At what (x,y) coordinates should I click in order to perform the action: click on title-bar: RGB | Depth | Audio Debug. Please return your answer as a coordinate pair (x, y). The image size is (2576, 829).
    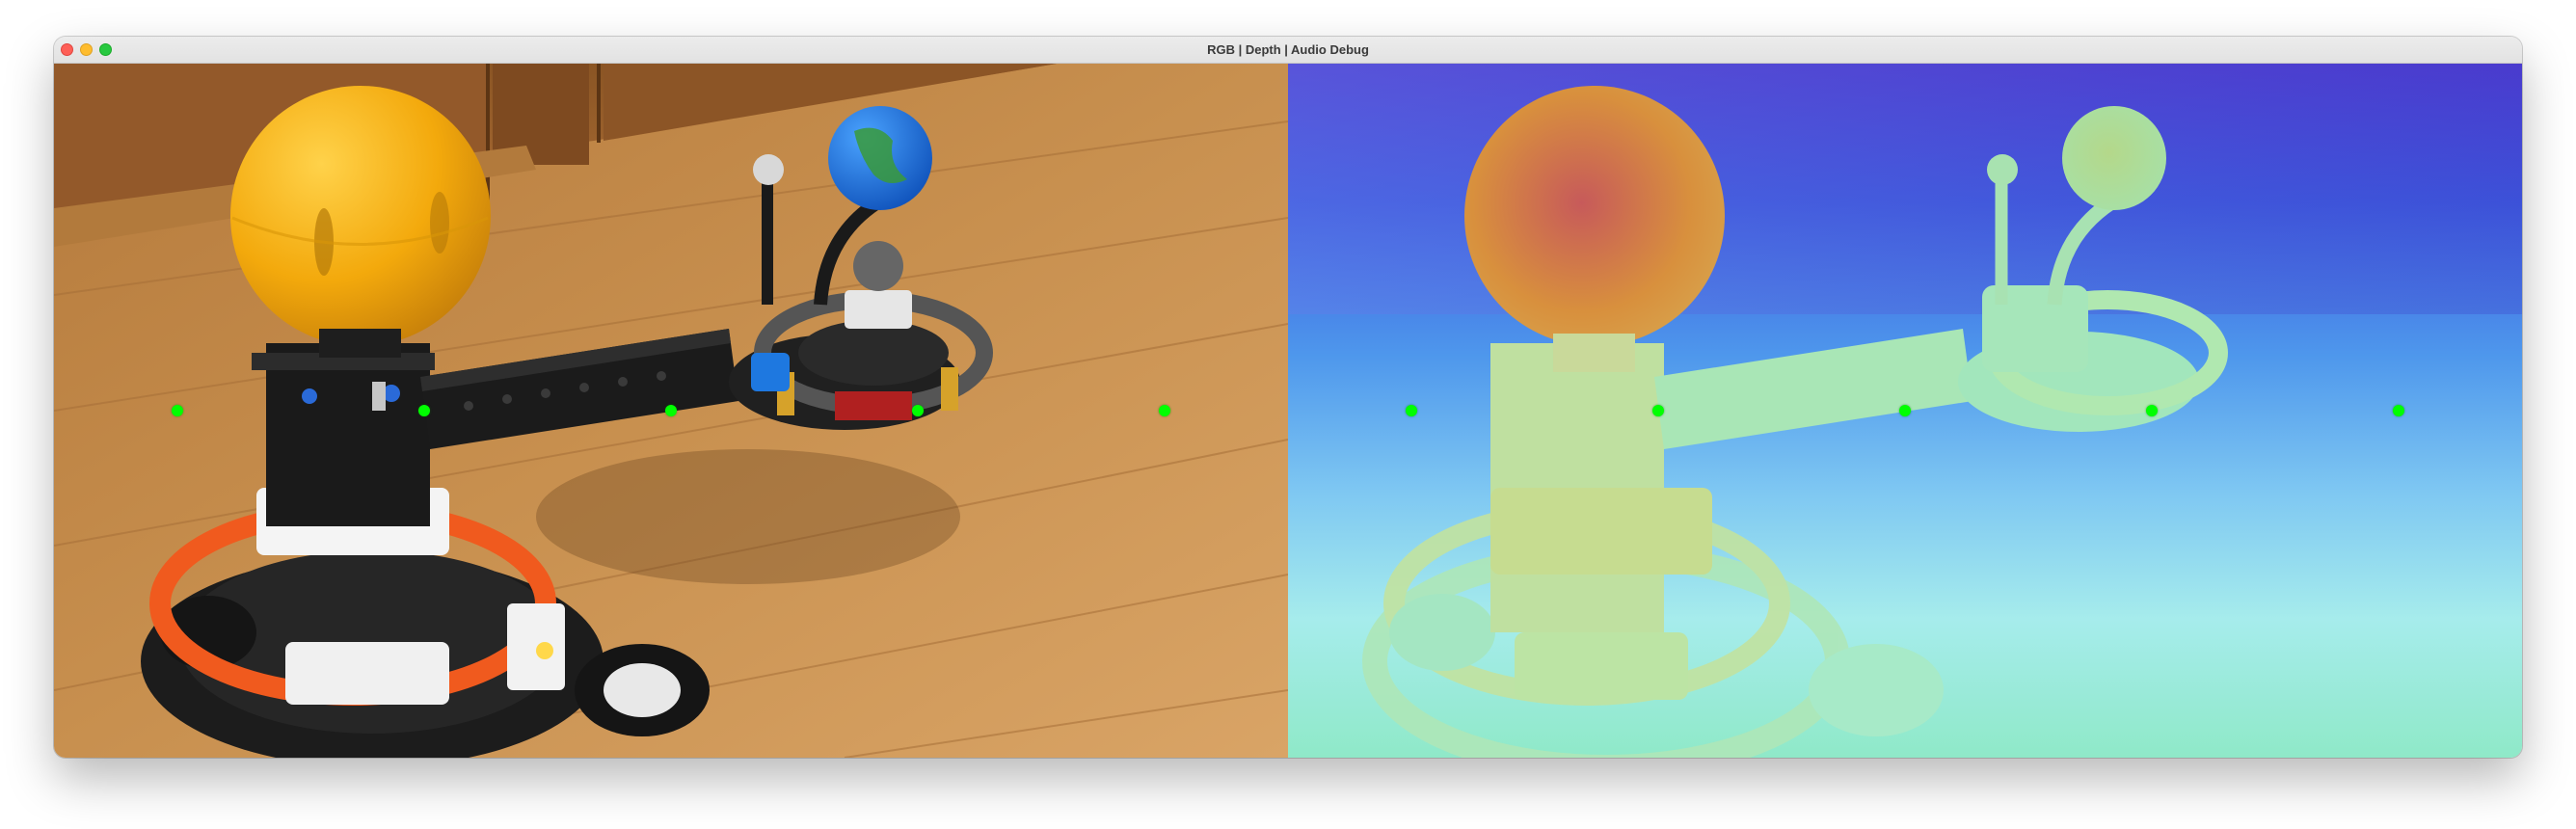
    Looking at the image, I should click on (1288, 50).